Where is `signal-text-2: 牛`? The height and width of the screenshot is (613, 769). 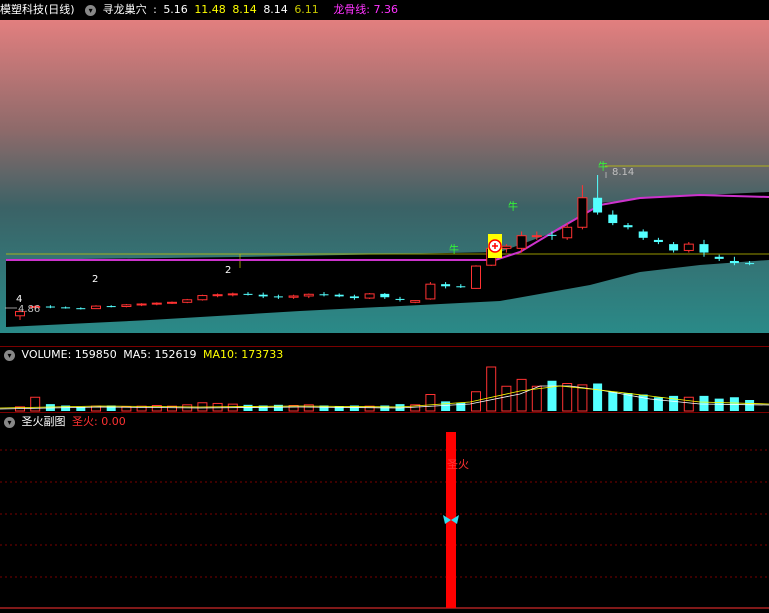
signal-text-2: 牛 is located at coordinates (513, 206).